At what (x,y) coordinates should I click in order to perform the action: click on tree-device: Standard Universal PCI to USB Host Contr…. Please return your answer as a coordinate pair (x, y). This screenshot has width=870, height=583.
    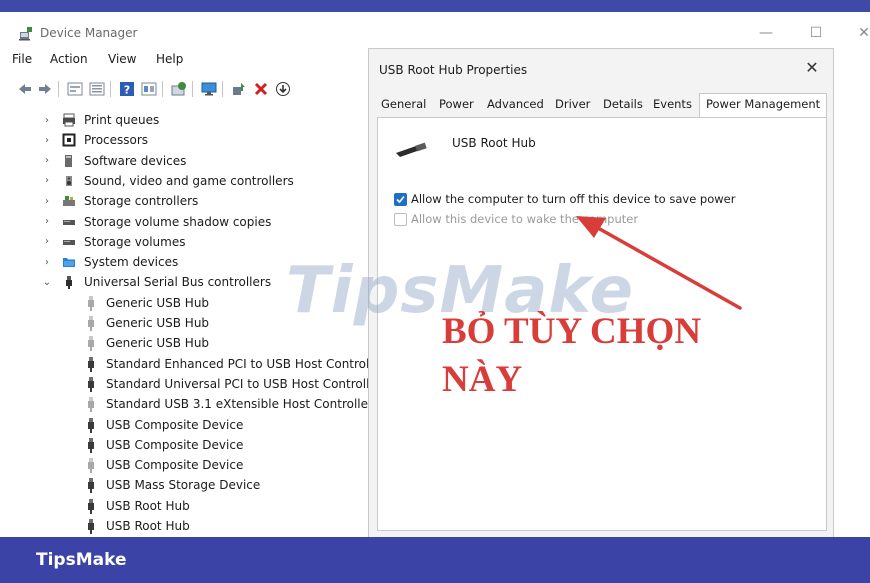
    Looking at the image, I should click on (192, 384).